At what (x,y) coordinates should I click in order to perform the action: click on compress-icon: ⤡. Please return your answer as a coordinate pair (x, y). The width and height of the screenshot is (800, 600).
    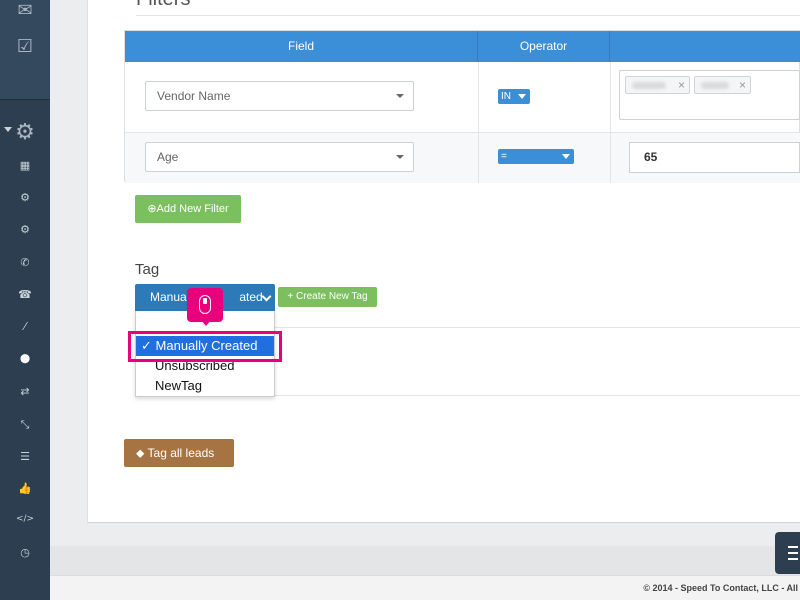
    Looking at the image, I should click on (25, 425).